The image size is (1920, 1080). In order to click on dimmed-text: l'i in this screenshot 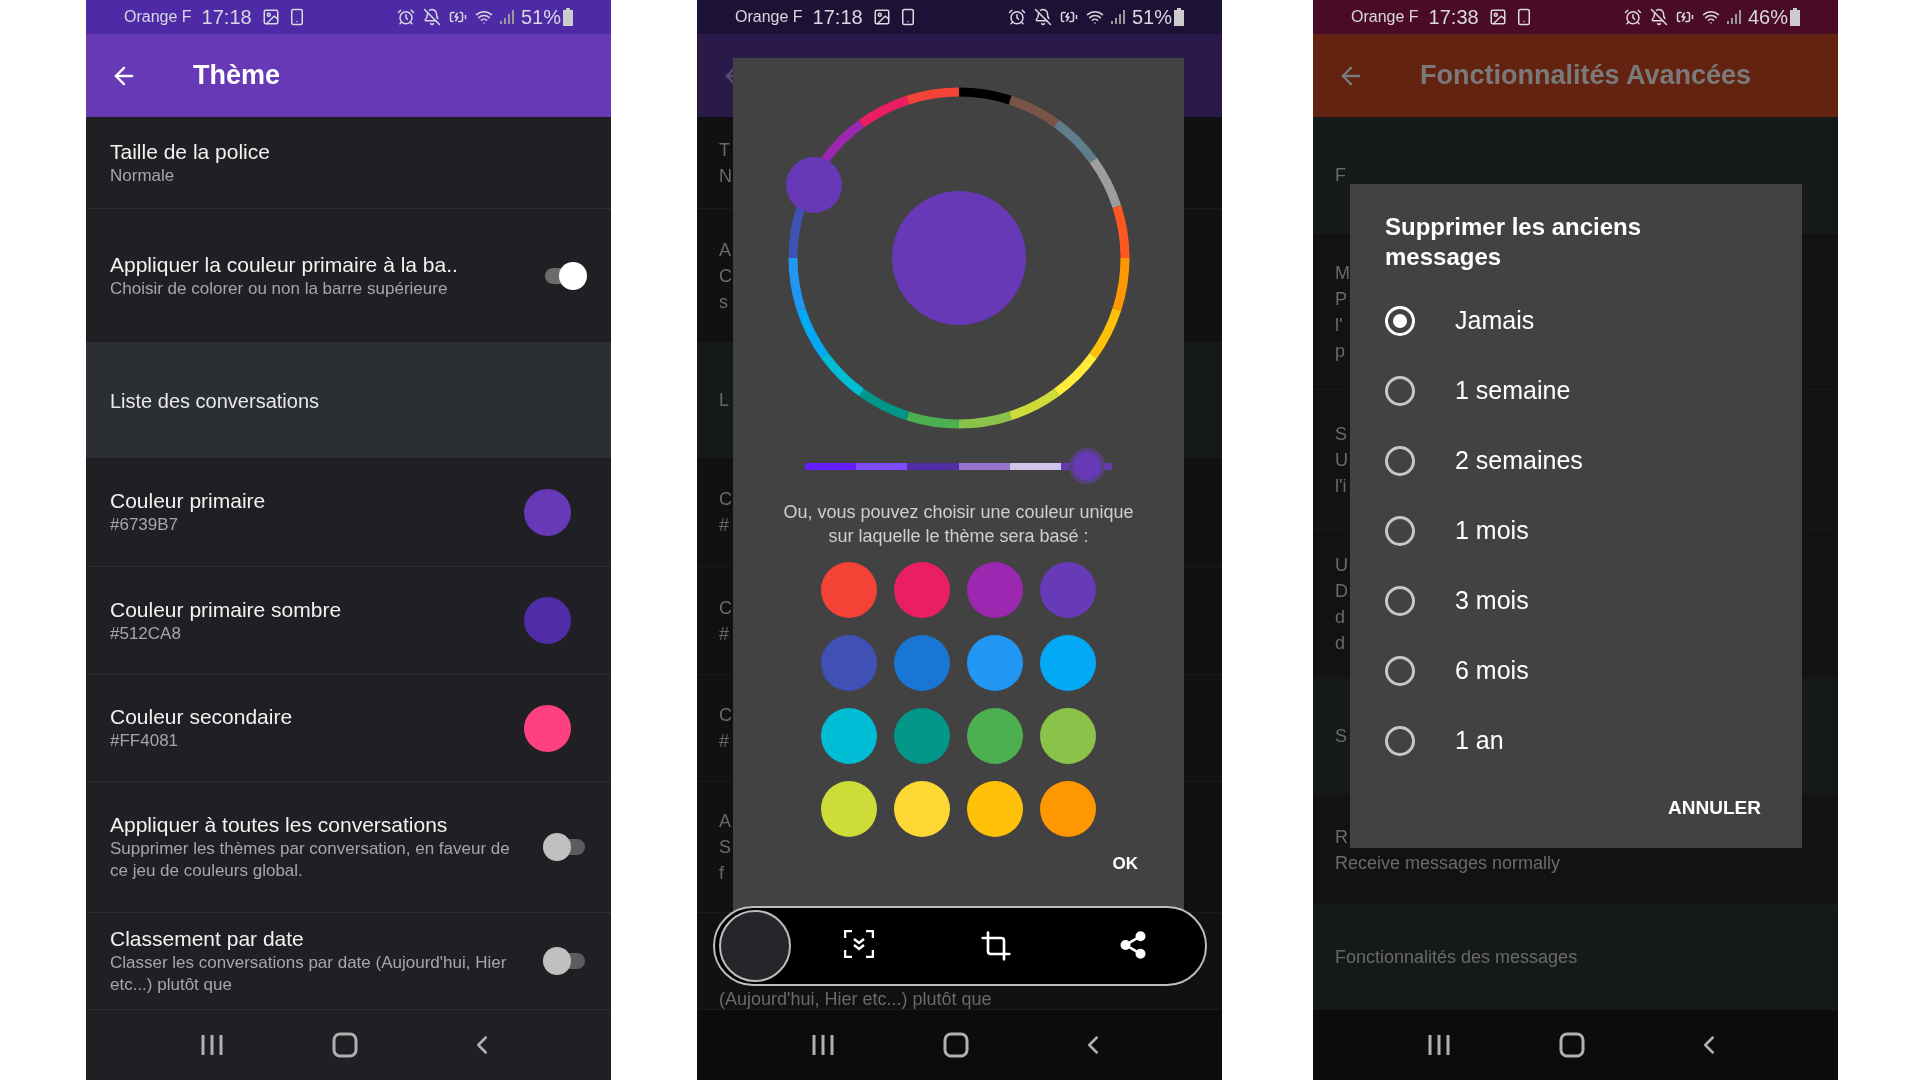, I will do `click(1341, 486)`.